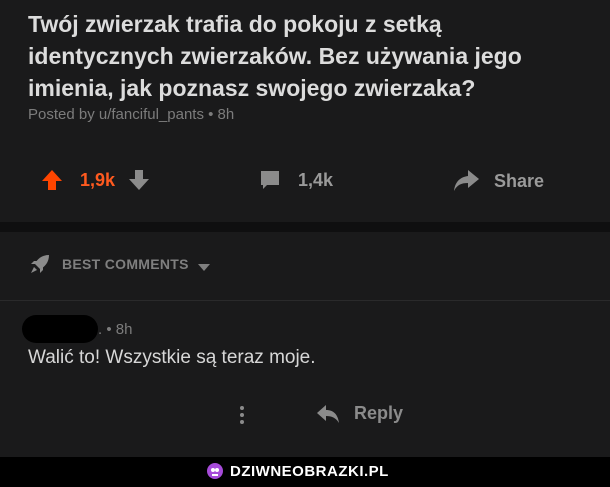 The width and height of the screenshot is (610, 487). I want to click on sort-label: BEST COMMENTS, so click(125, 264).